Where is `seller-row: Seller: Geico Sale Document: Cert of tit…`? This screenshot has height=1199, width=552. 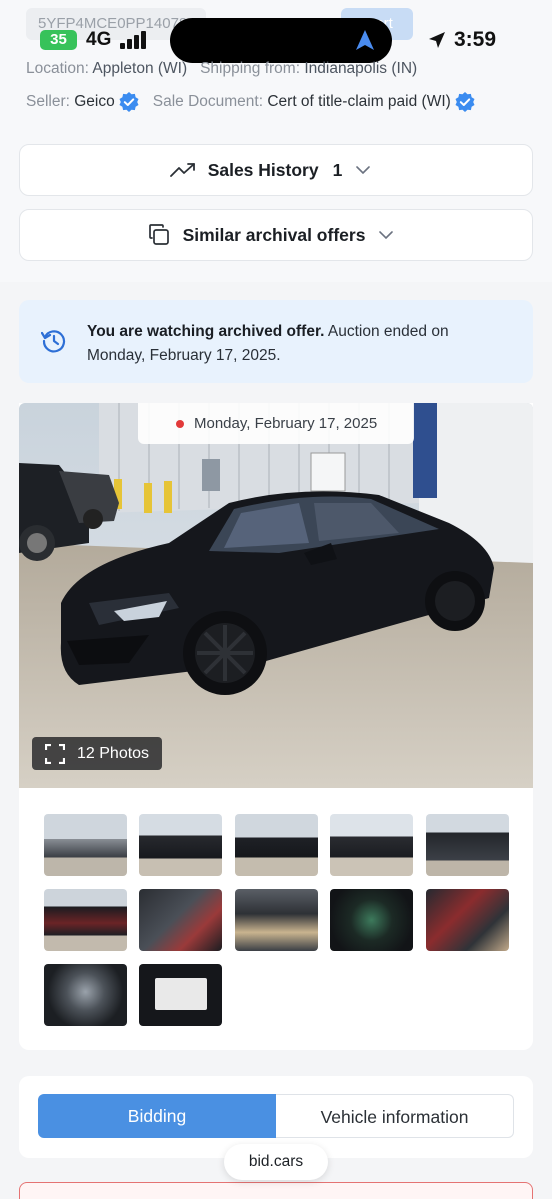
seller-row: Seller: Geico Sale Document: Cert of tit… is located at coordinates (257, 102).